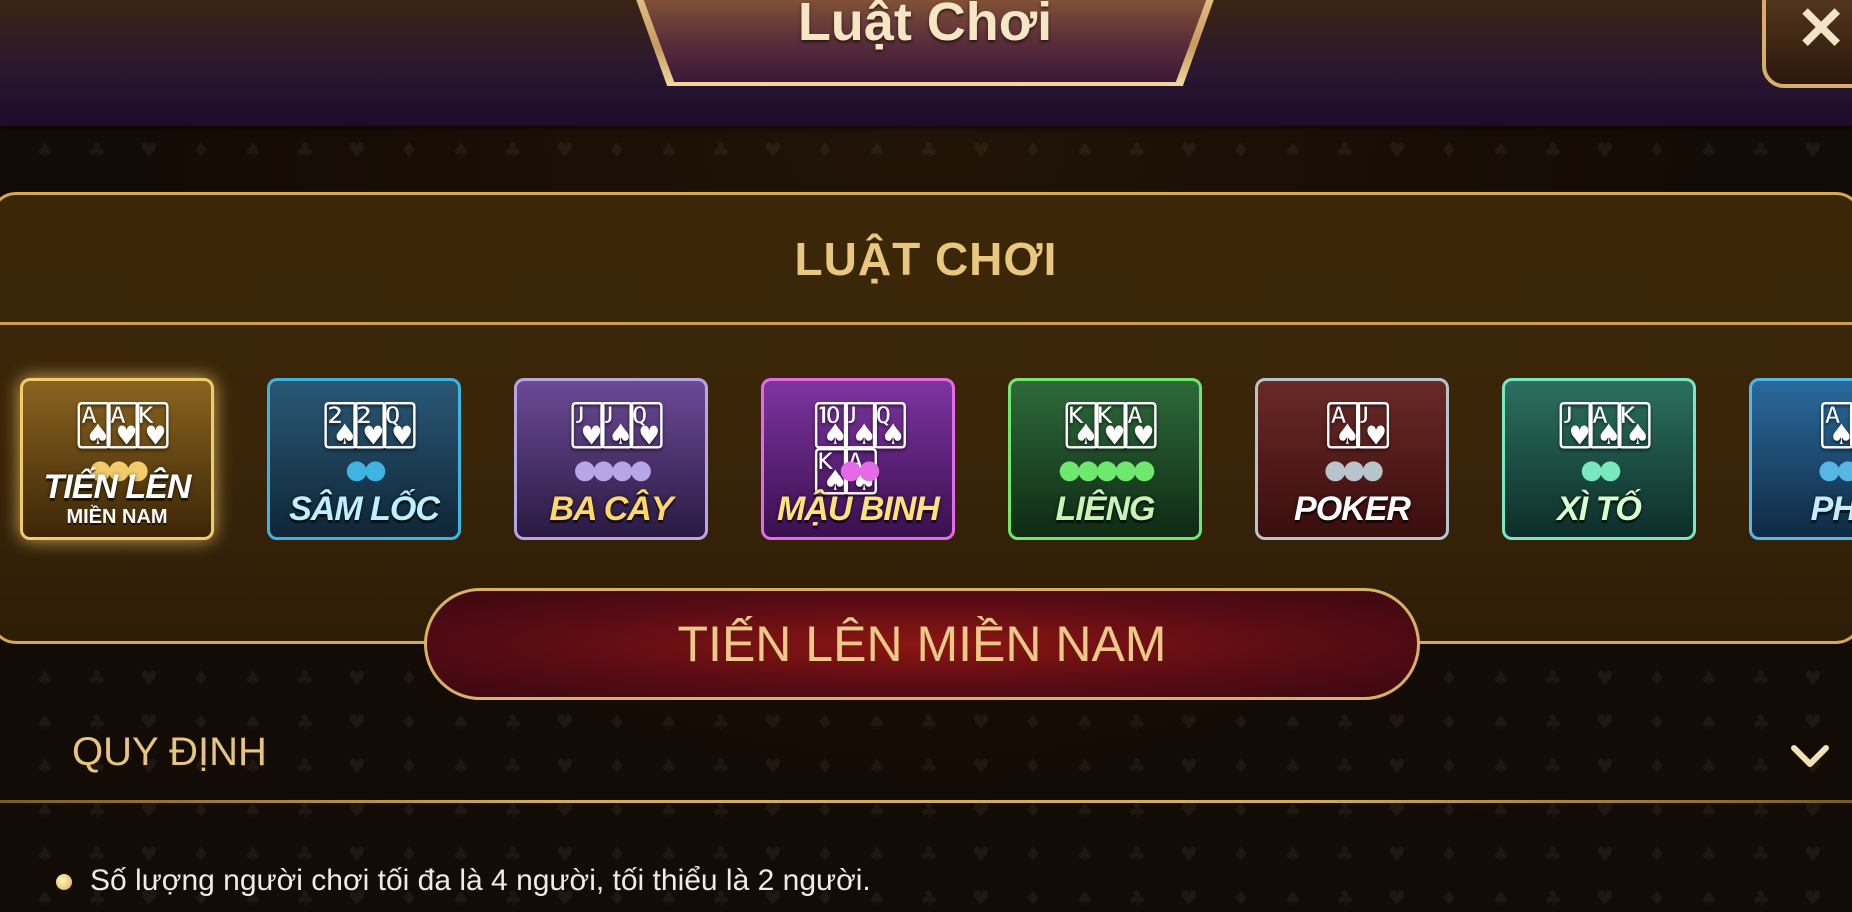  What do you see at coordinates (169, 752) in the screenshot?
I see `rules-section-title: QUY ĐỊNH` at bounding box center [169, 752].